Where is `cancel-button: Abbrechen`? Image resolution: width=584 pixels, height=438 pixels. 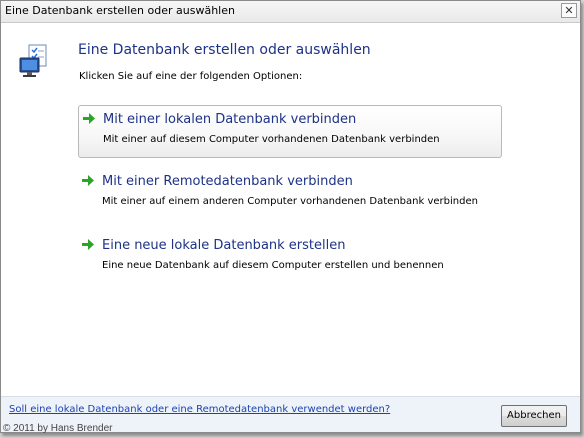 cancel-button: Abbrechen is located at coordinates (534, 416).